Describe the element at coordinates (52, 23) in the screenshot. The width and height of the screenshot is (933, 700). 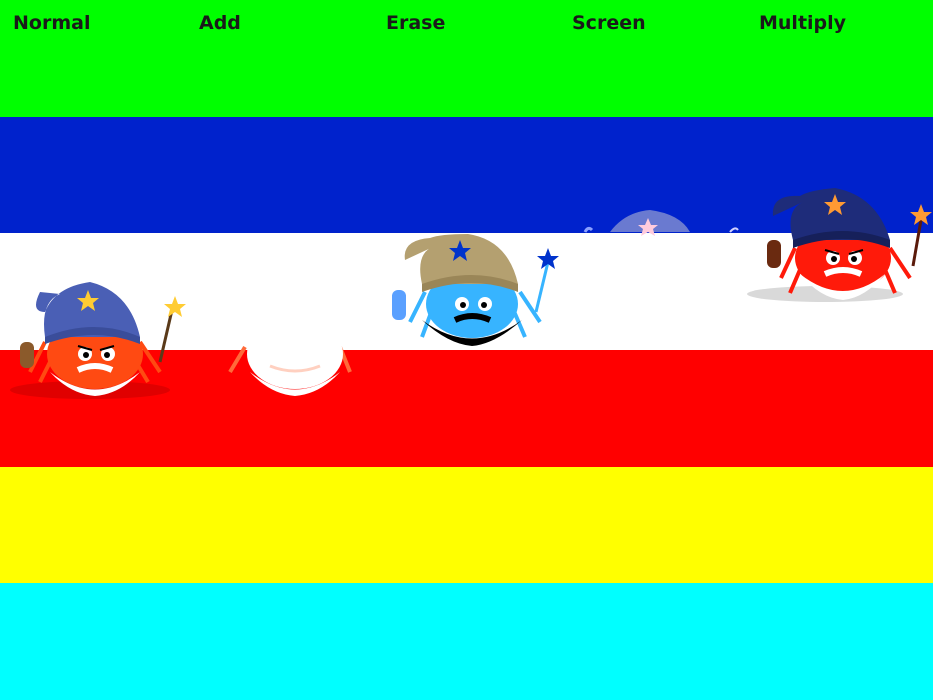
I see `blend-mode-label-normal: Normal` at that location.